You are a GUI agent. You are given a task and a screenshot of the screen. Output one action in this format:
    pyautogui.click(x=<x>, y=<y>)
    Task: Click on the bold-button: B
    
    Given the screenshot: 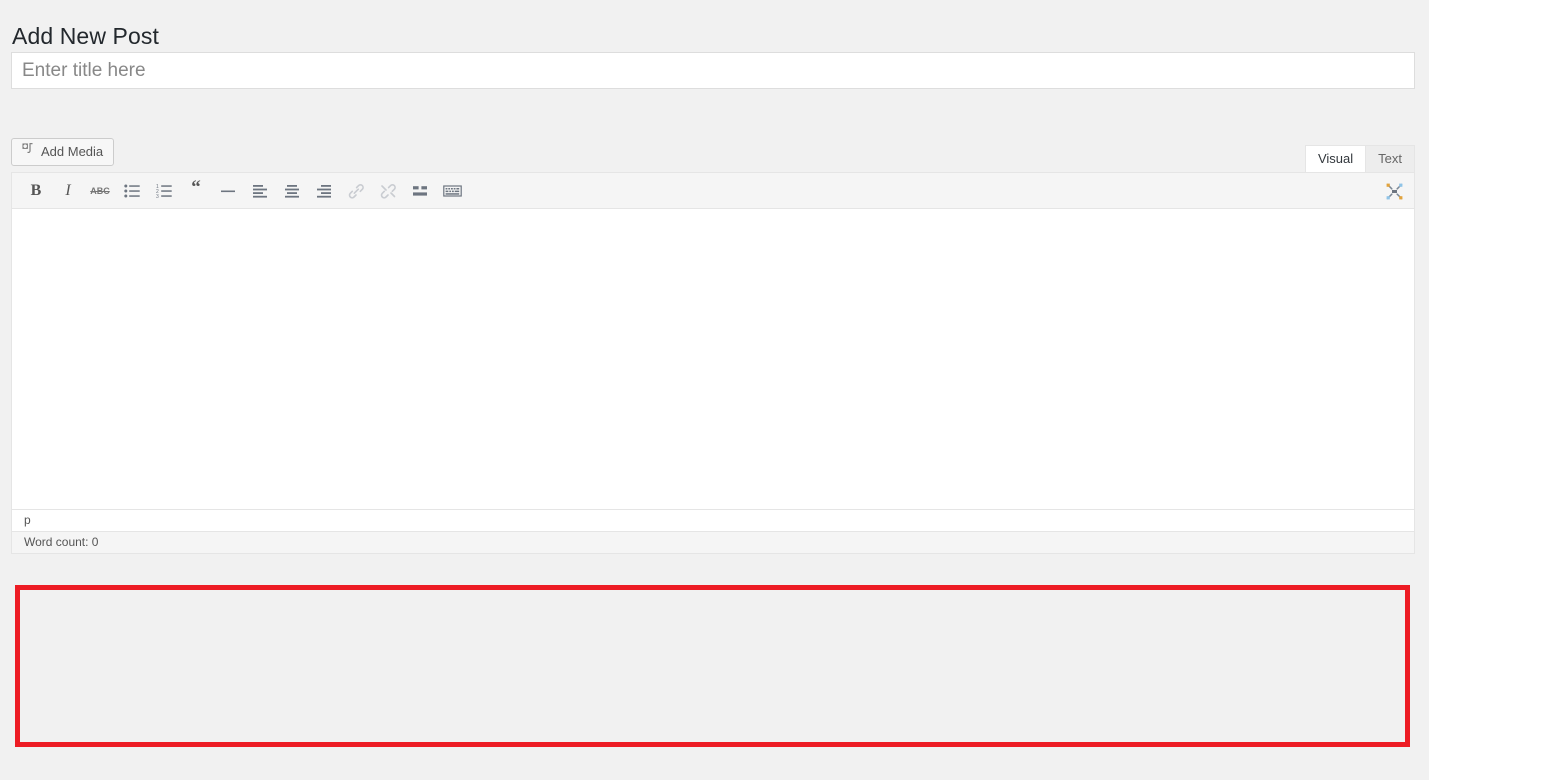 What is the action you would take?
    pyautogui.click(x=36, y=191)
    